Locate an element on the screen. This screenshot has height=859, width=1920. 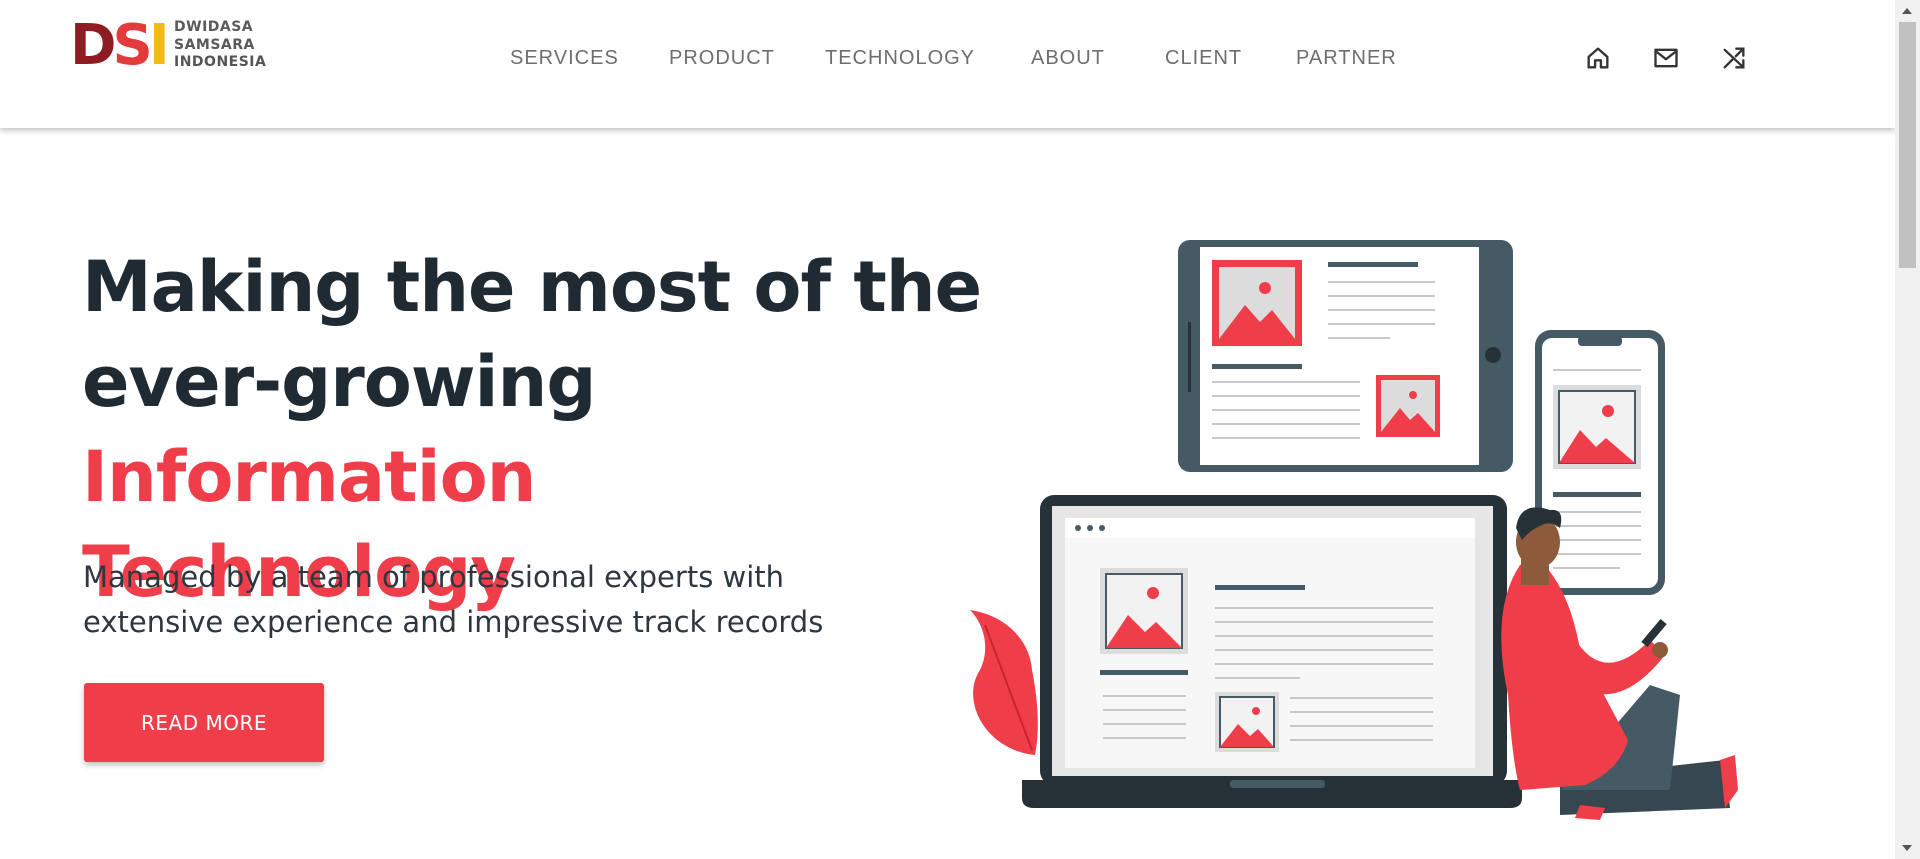
laptop-device is located at coordinates (1272, 651).